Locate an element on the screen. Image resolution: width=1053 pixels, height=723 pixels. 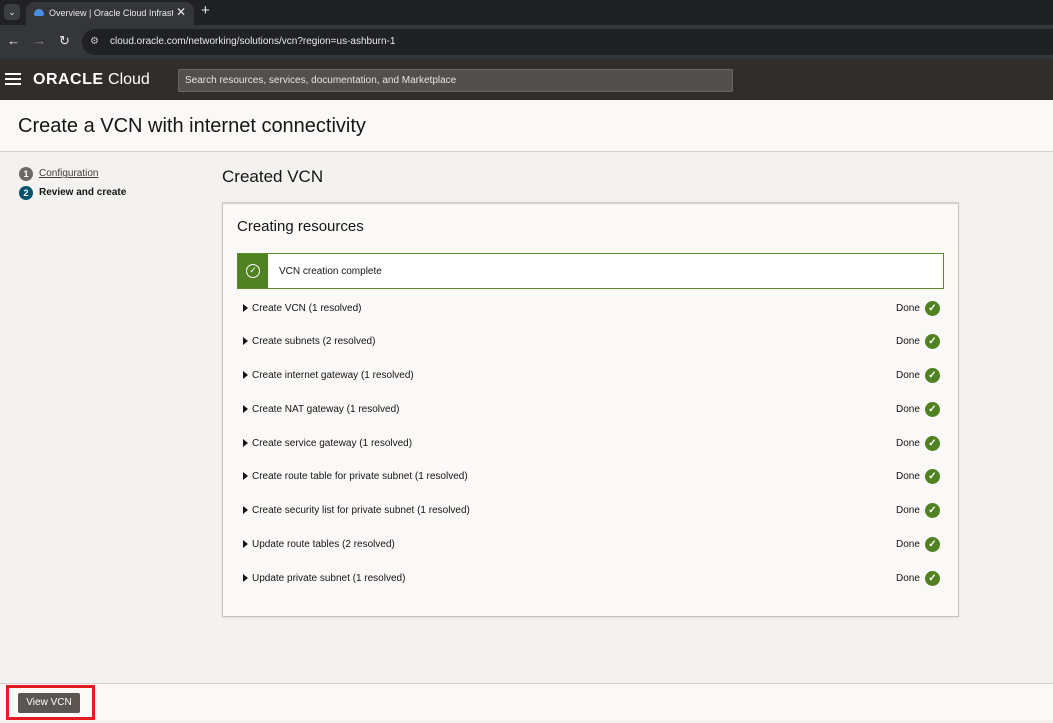
banner-icon-container: ✓ is located at coordinates (253, 271).